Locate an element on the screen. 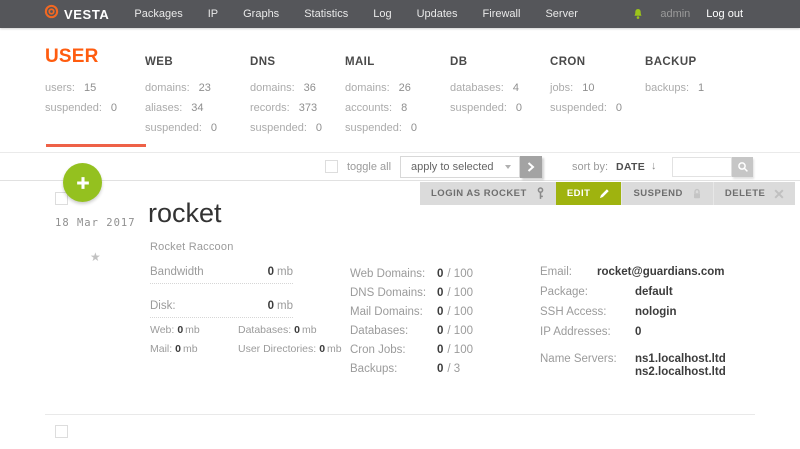 Image resolution: width=800 pixels, height=449 pixels. breakdown-label: Databases: is located at coordinates (265, 330).